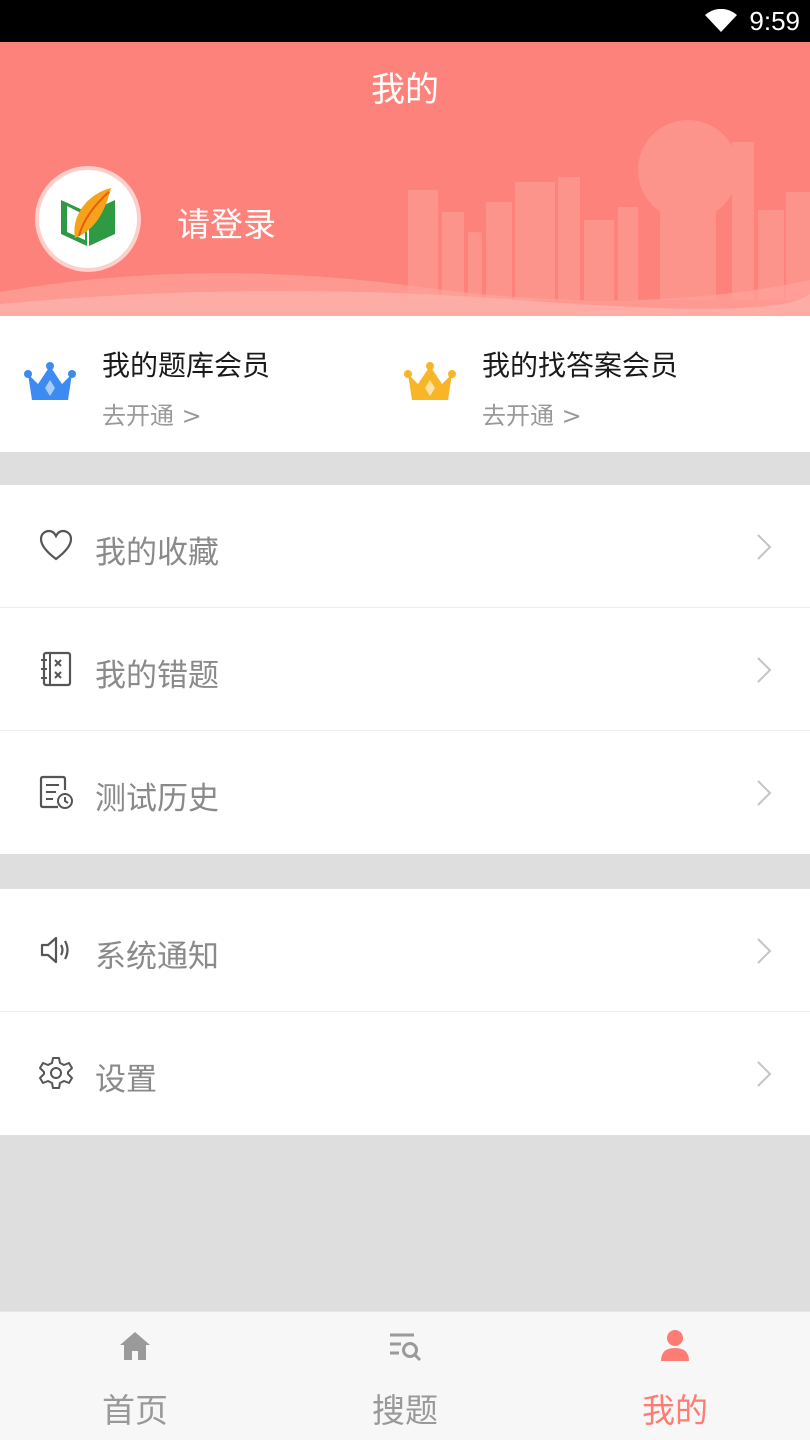 The width and height of the screenshot is (810, 1440). What do you see at coordinates (135, 1346) in the screenshot?
I see `home-icon` at bounding box center [135, 1346].